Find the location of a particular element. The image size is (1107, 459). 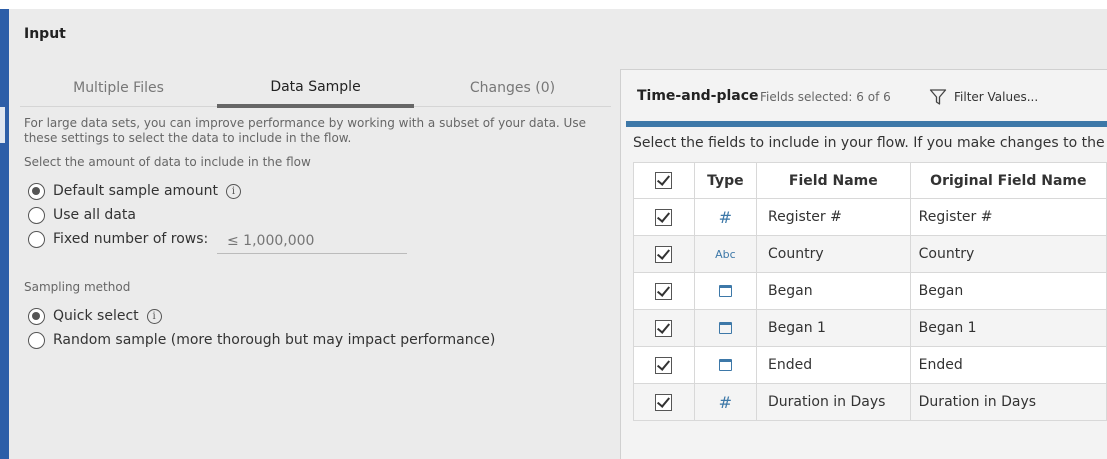

panel-title: Input is located at coordinates (45, 34).